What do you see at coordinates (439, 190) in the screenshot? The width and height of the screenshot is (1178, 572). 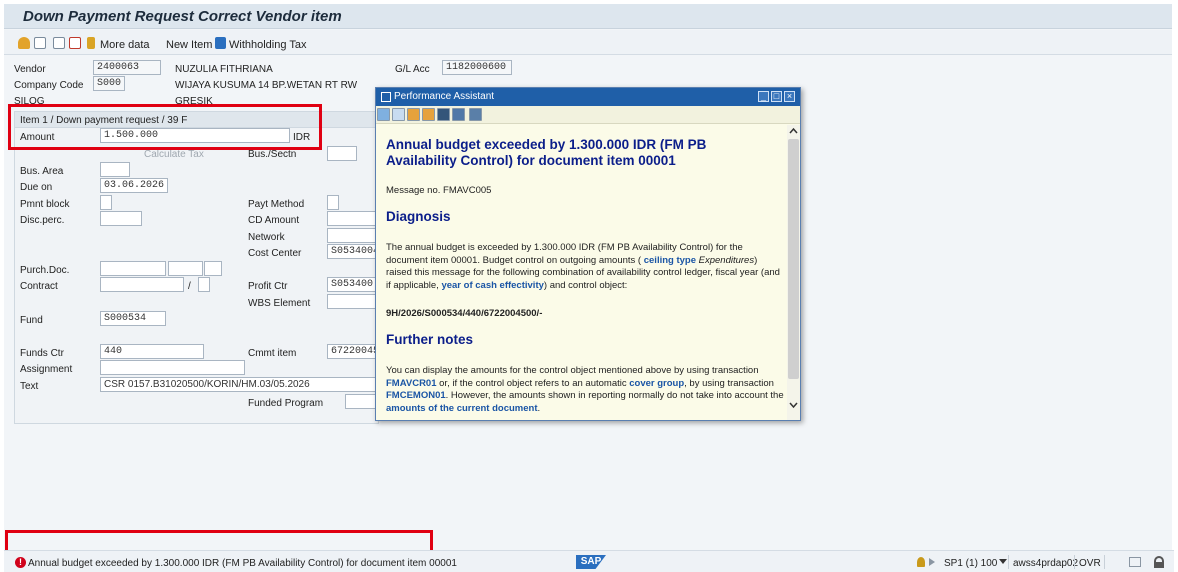 I see `message-number: Message no. FMAVC005` at bounding box center [439, 190].